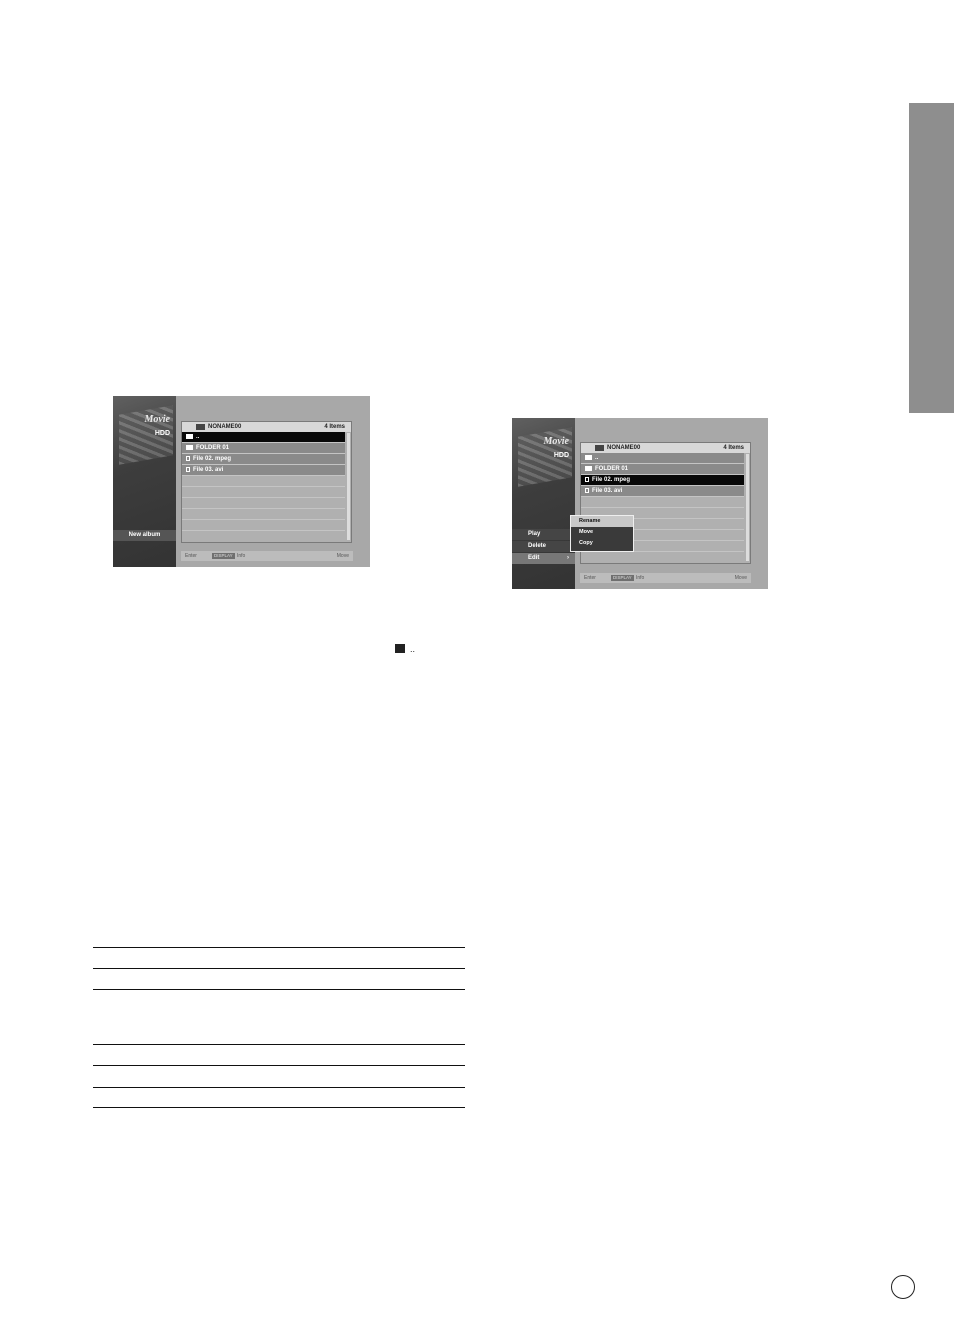 The image size is (954, 1342). Describe the element at coordinates (602, 543) in the screenshot. I see `copy-option: Copy` at that location.